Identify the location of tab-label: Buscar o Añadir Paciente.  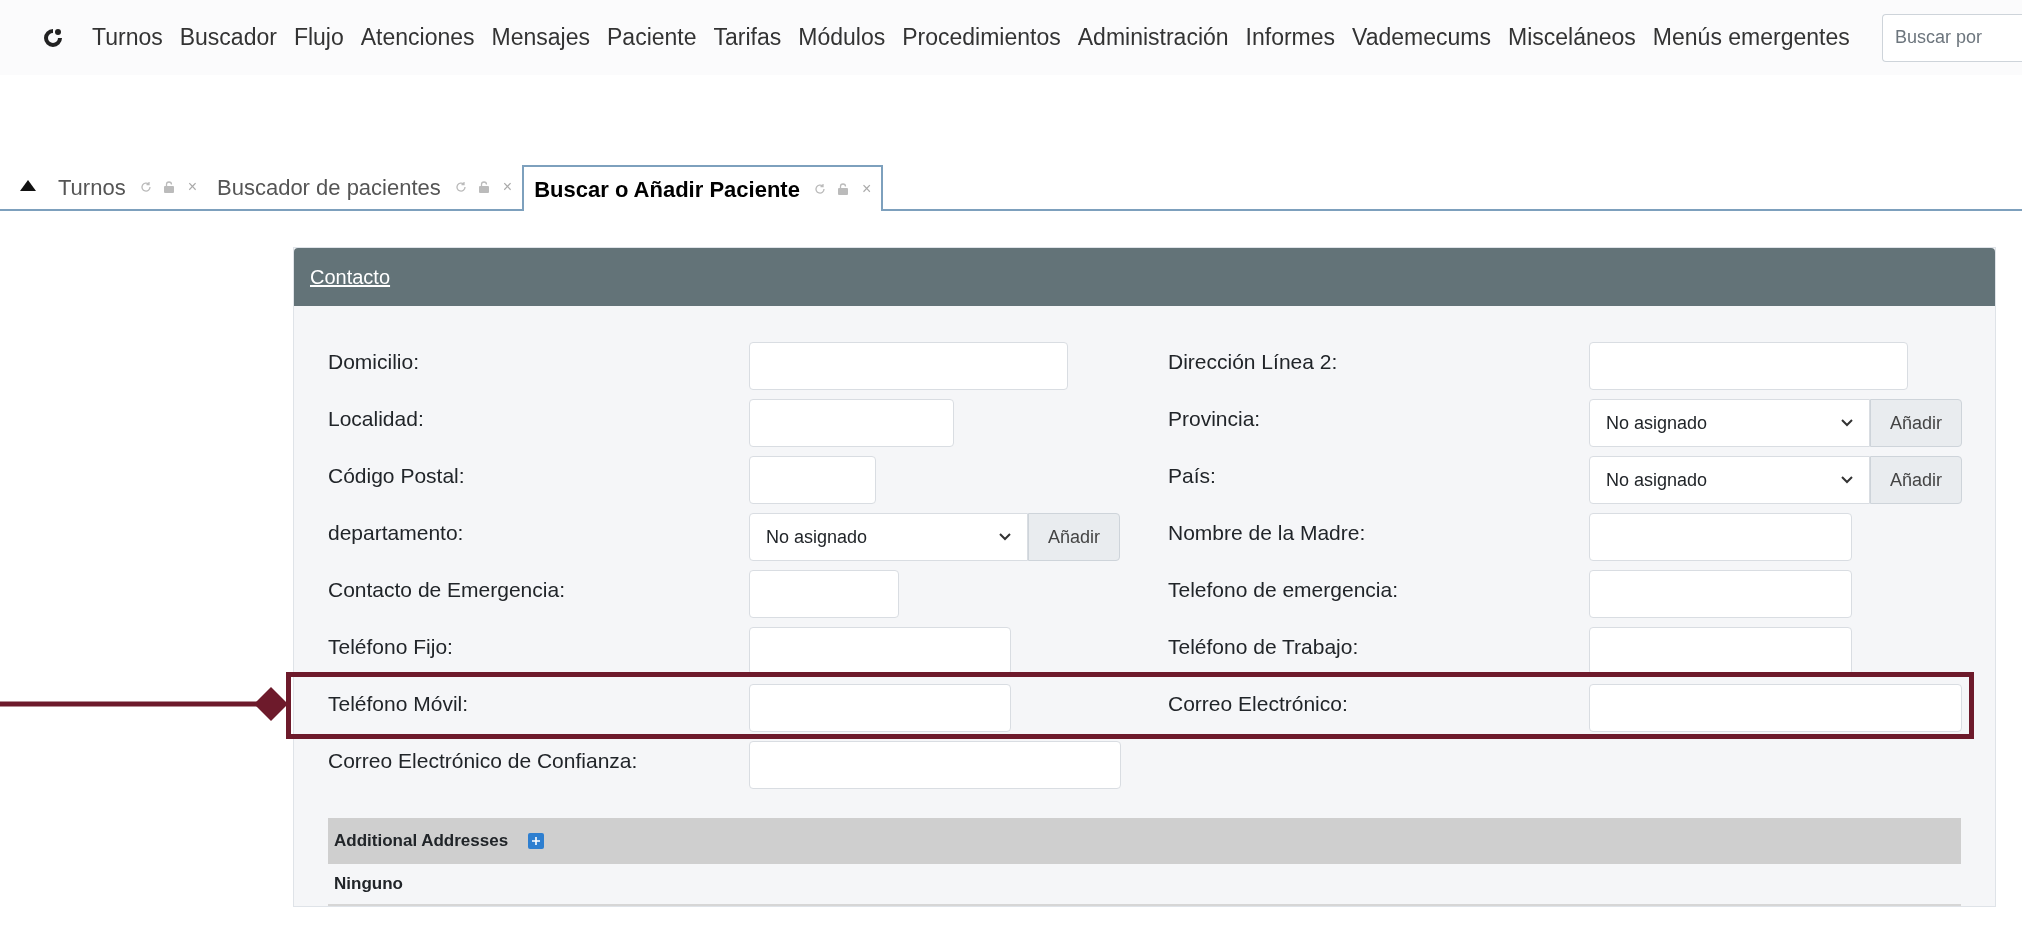
(667, 189).